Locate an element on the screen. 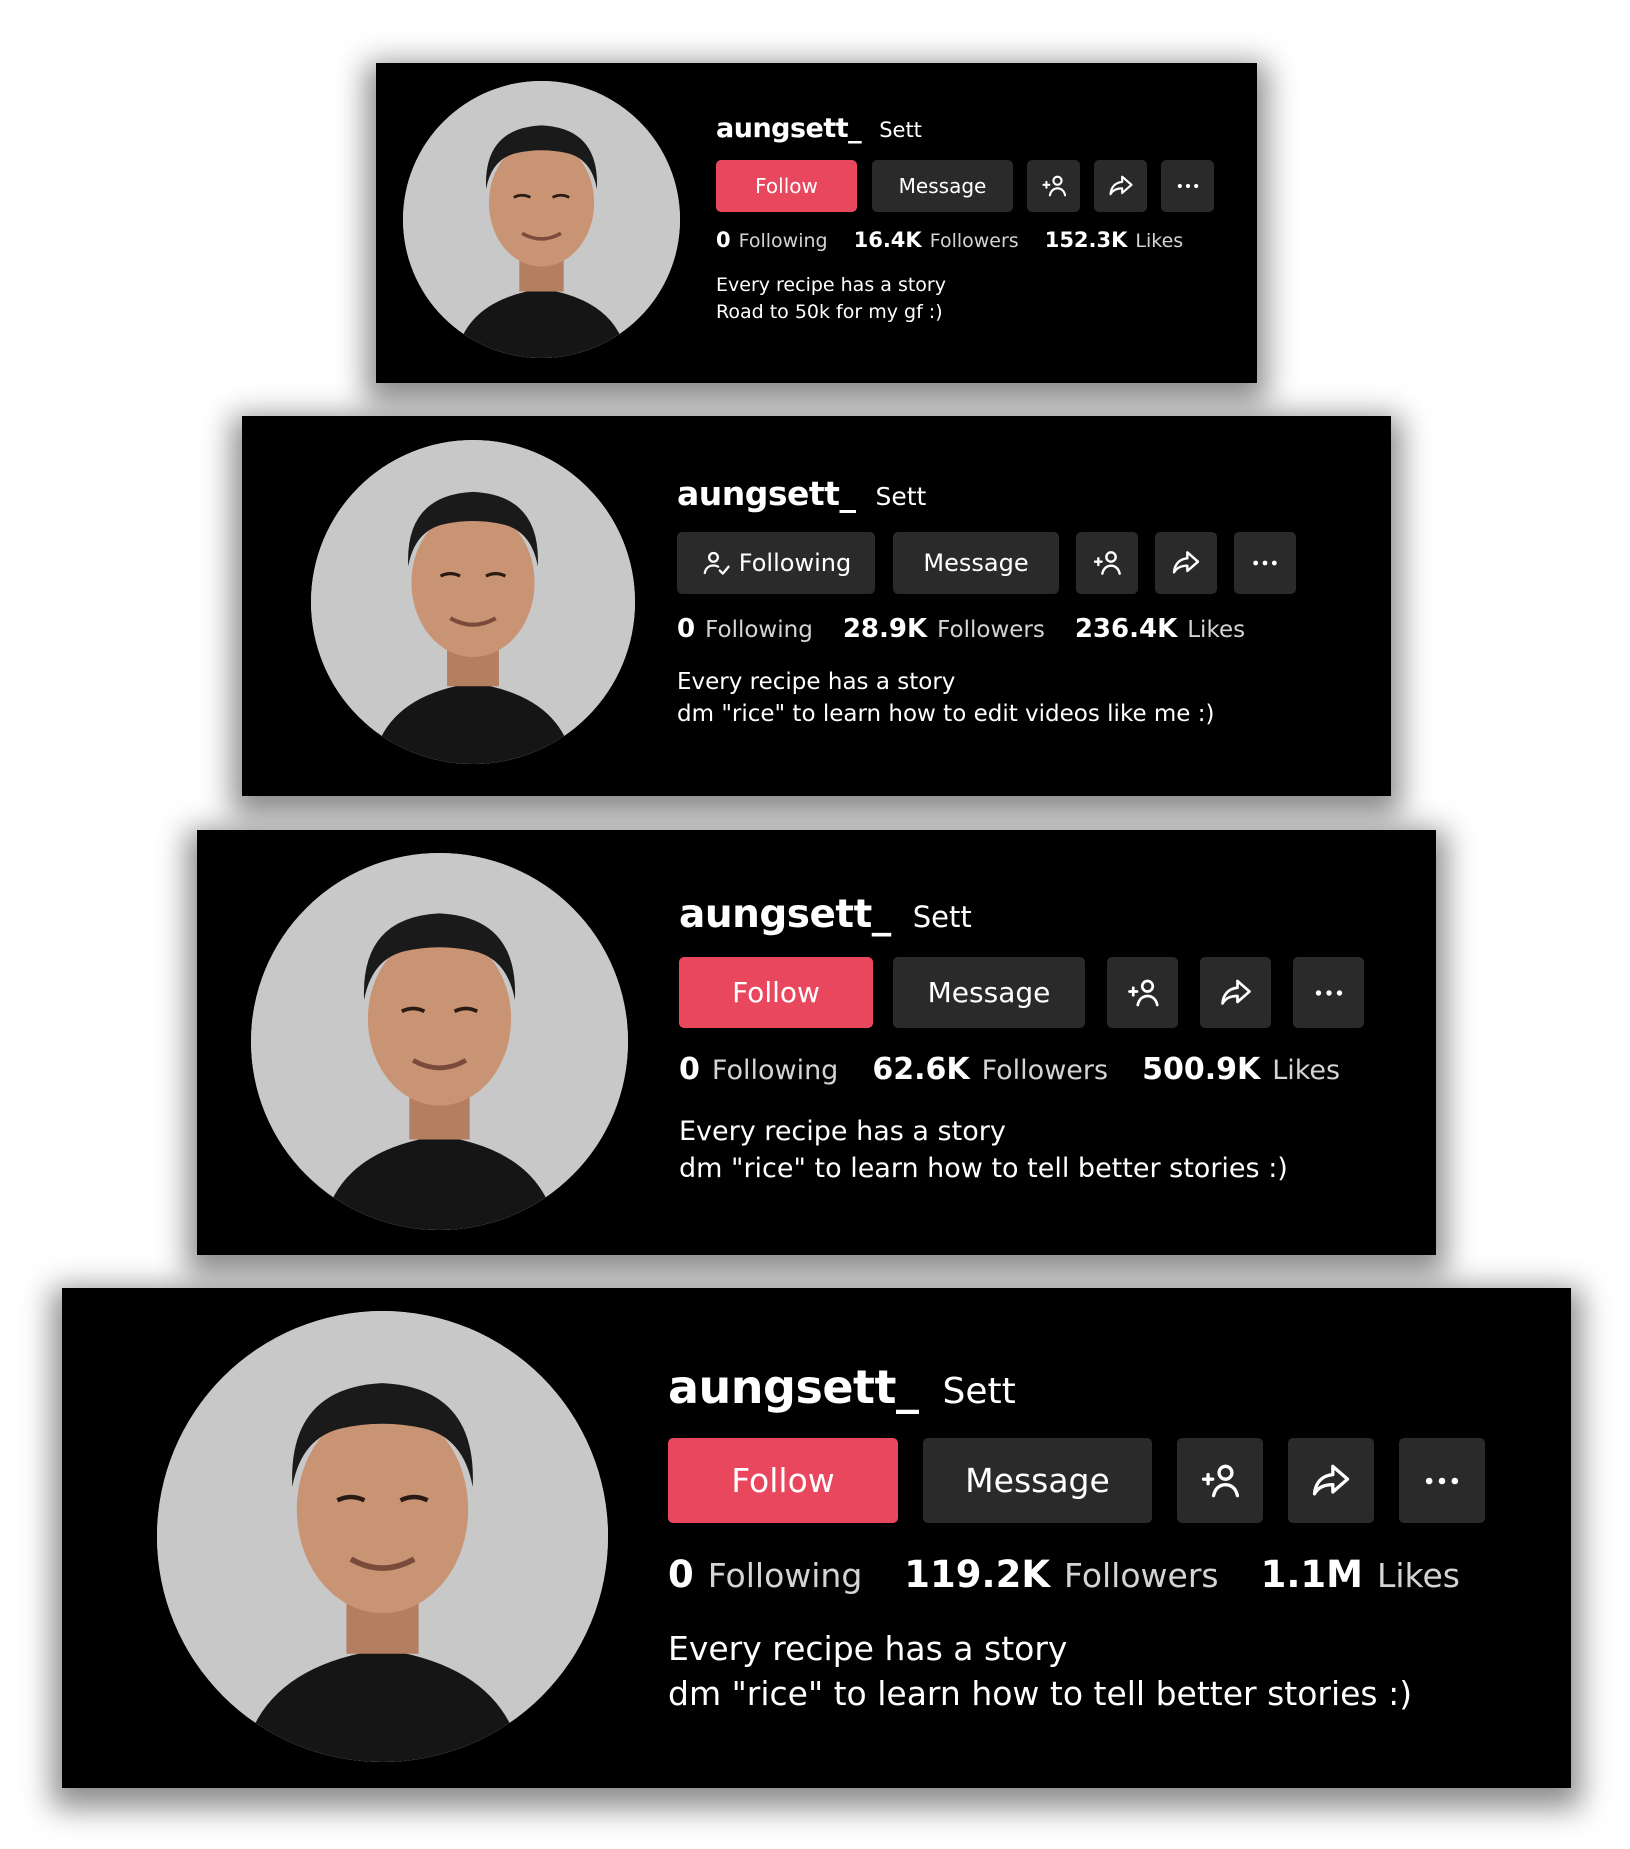  followers-count: 28.9K is located at coordinates (885, 629).